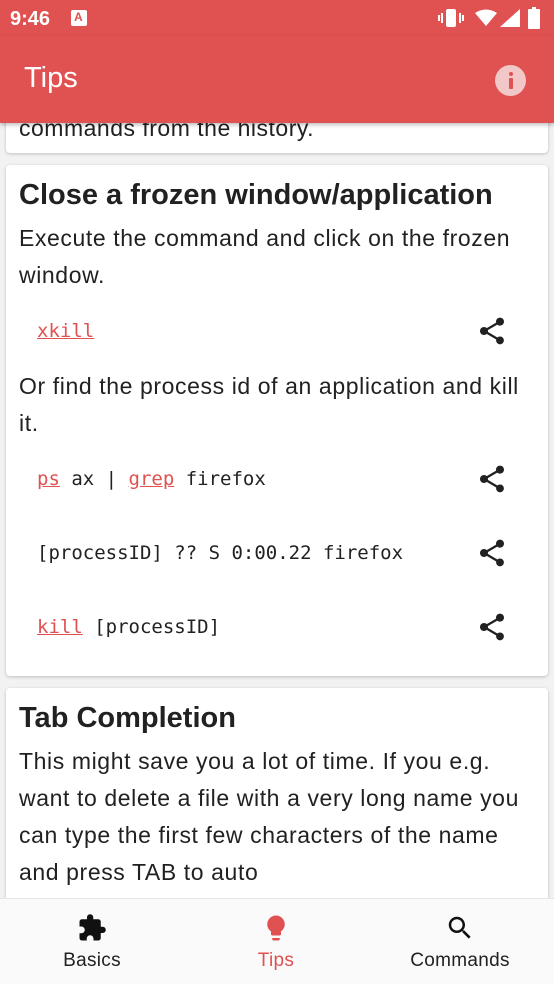 The height and width of the screenshot is (984, 554). Describe the element at coordinates (51, 78) in the screenshot. I see `page-title: Tips` at that location.